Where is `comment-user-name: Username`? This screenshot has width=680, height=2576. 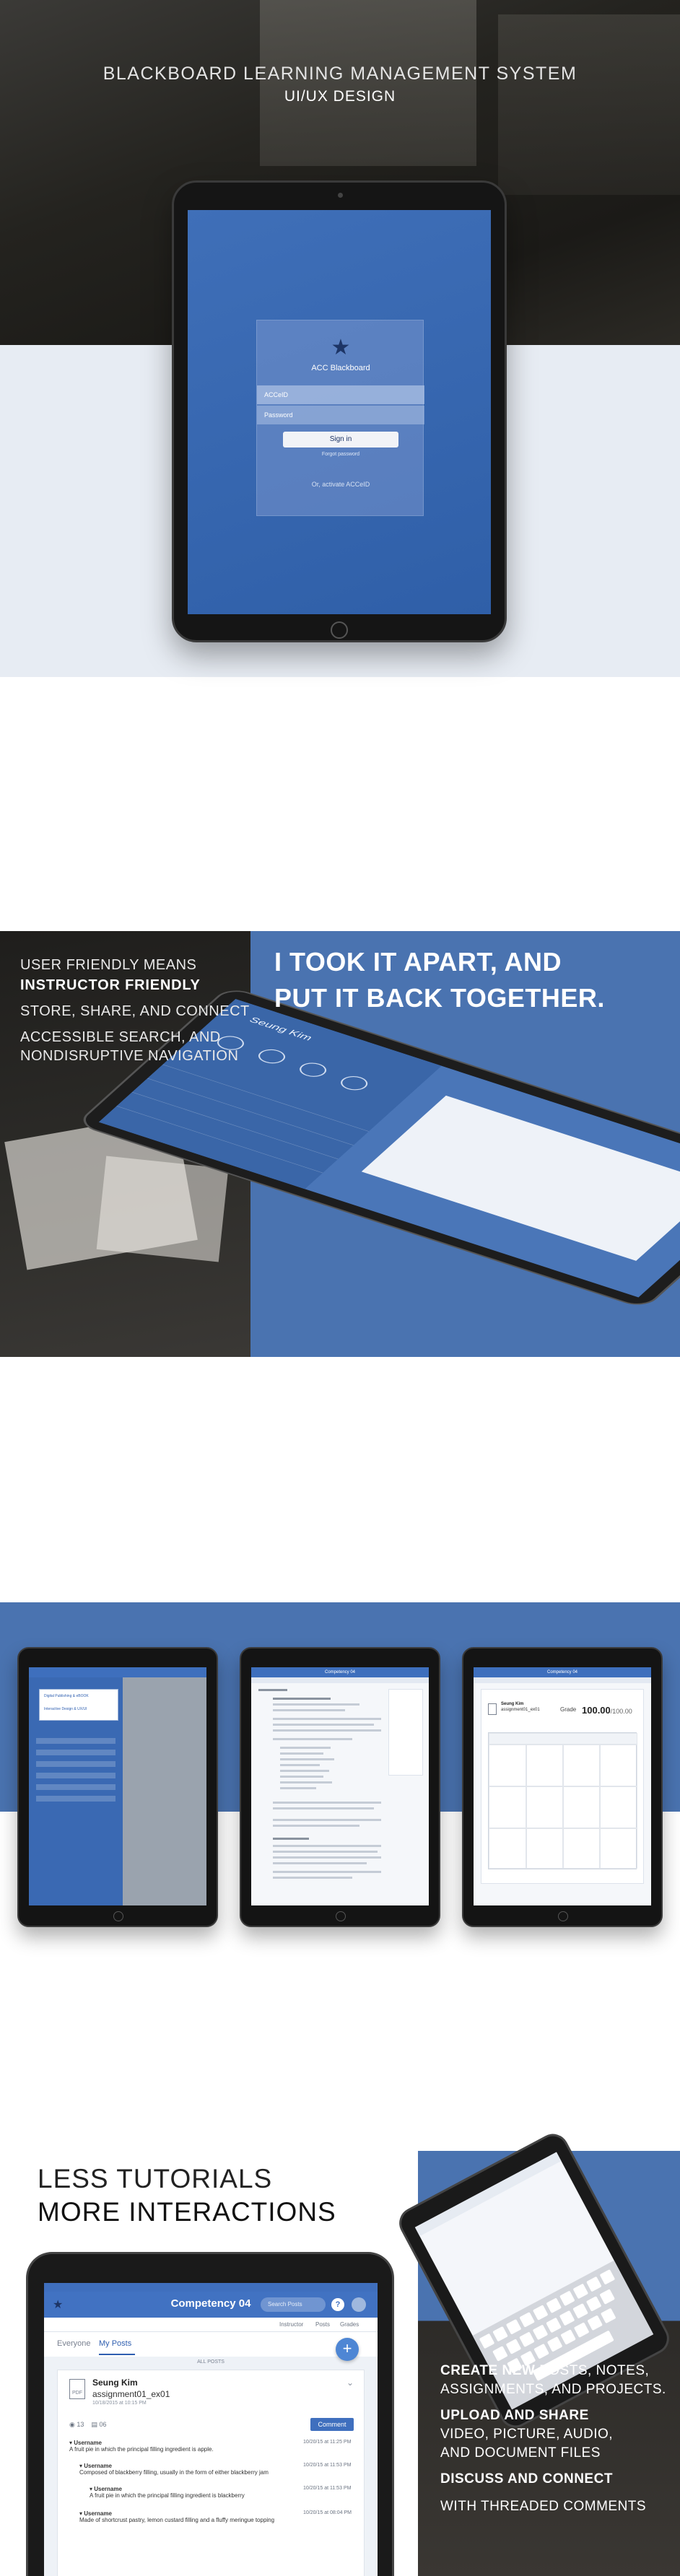 comment-user-name: Username is located at coordinates (98, 2513).